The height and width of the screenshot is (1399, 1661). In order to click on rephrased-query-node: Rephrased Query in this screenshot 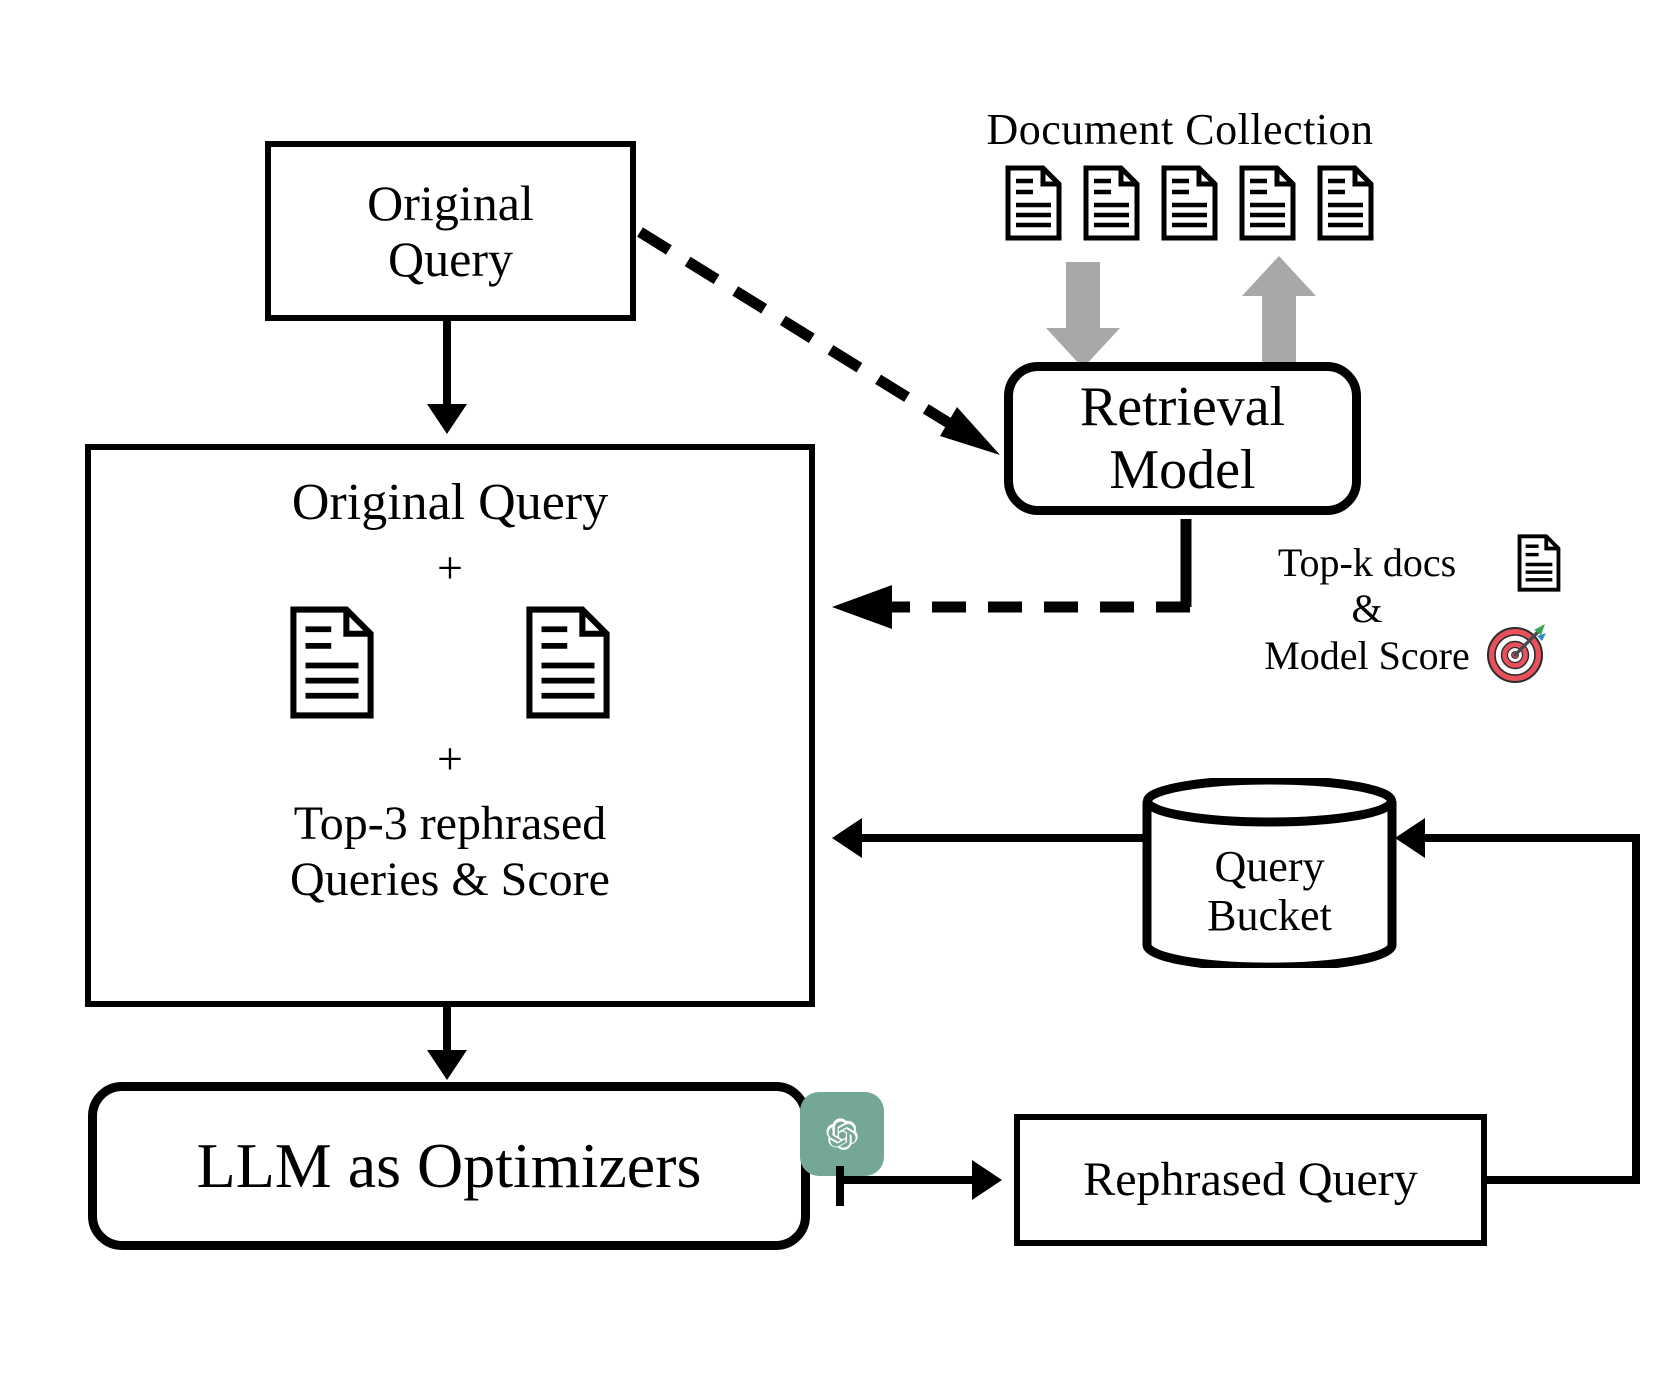, I will do `click(1250, 1180)`.